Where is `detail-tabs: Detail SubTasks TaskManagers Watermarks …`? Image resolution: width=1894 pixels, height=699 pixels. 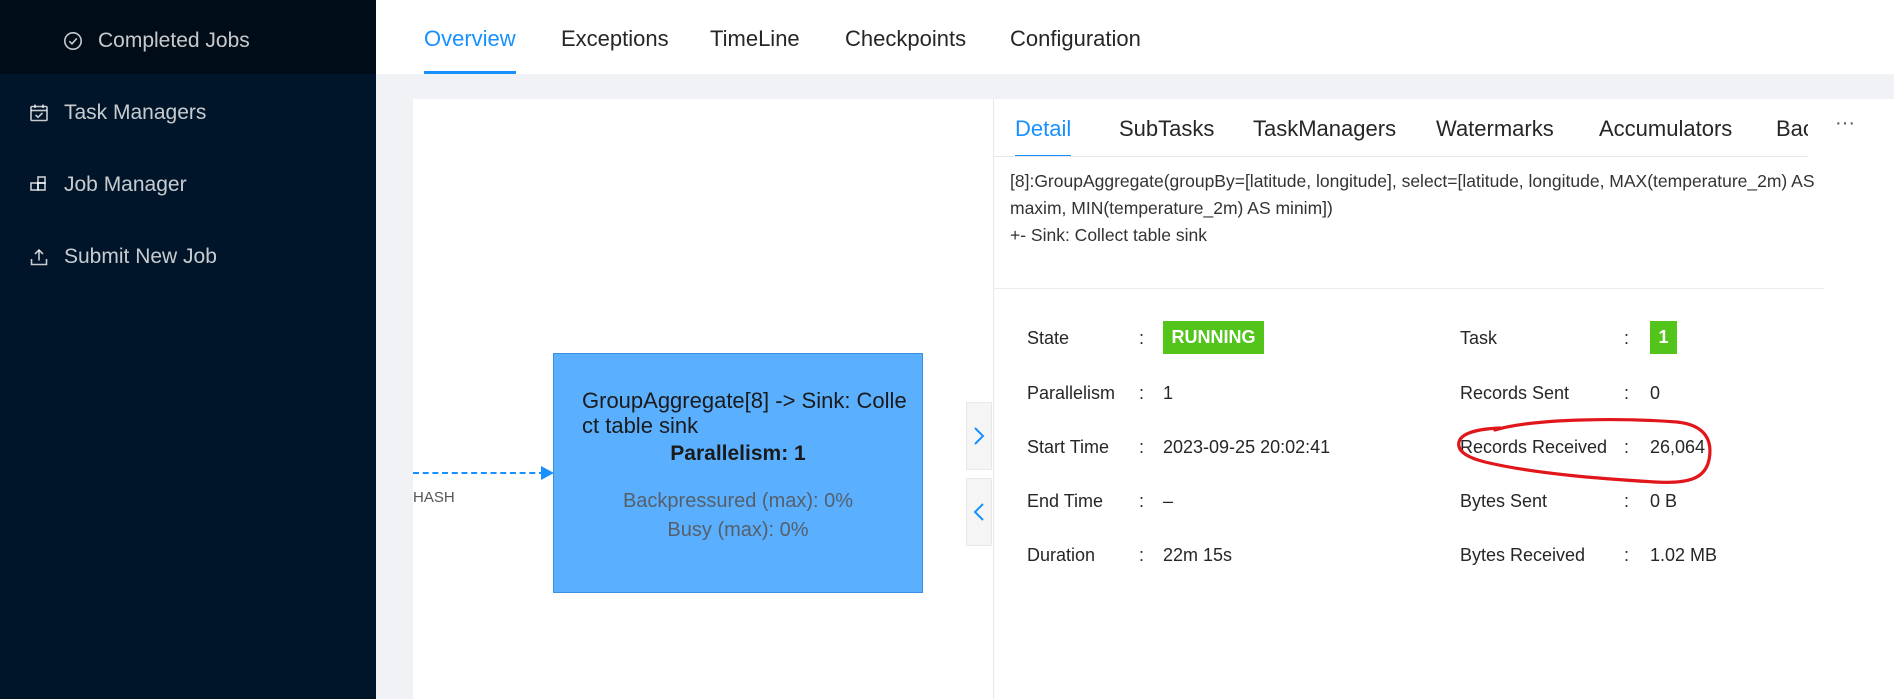
detail-tabs: Detail SubTasks TaskManagers Watermarks … is located at coordinates (1400, 128).